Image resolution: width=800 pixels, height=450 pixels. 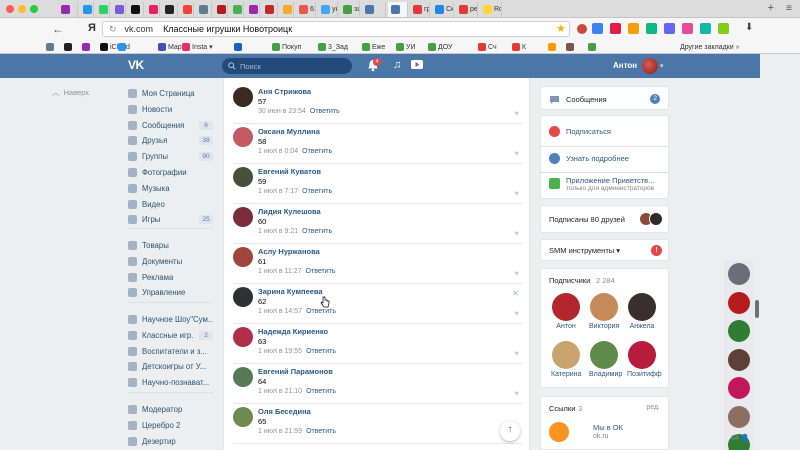 I want to click on subscriber-item: Позитифф, so click(x=644, y=359).